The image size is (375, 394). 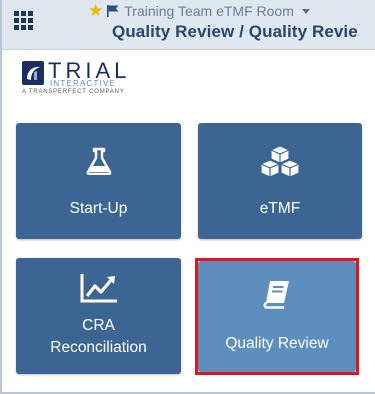 I want to click on page-title: Quality Review / Quality Revie, so click(x=235, y=31).